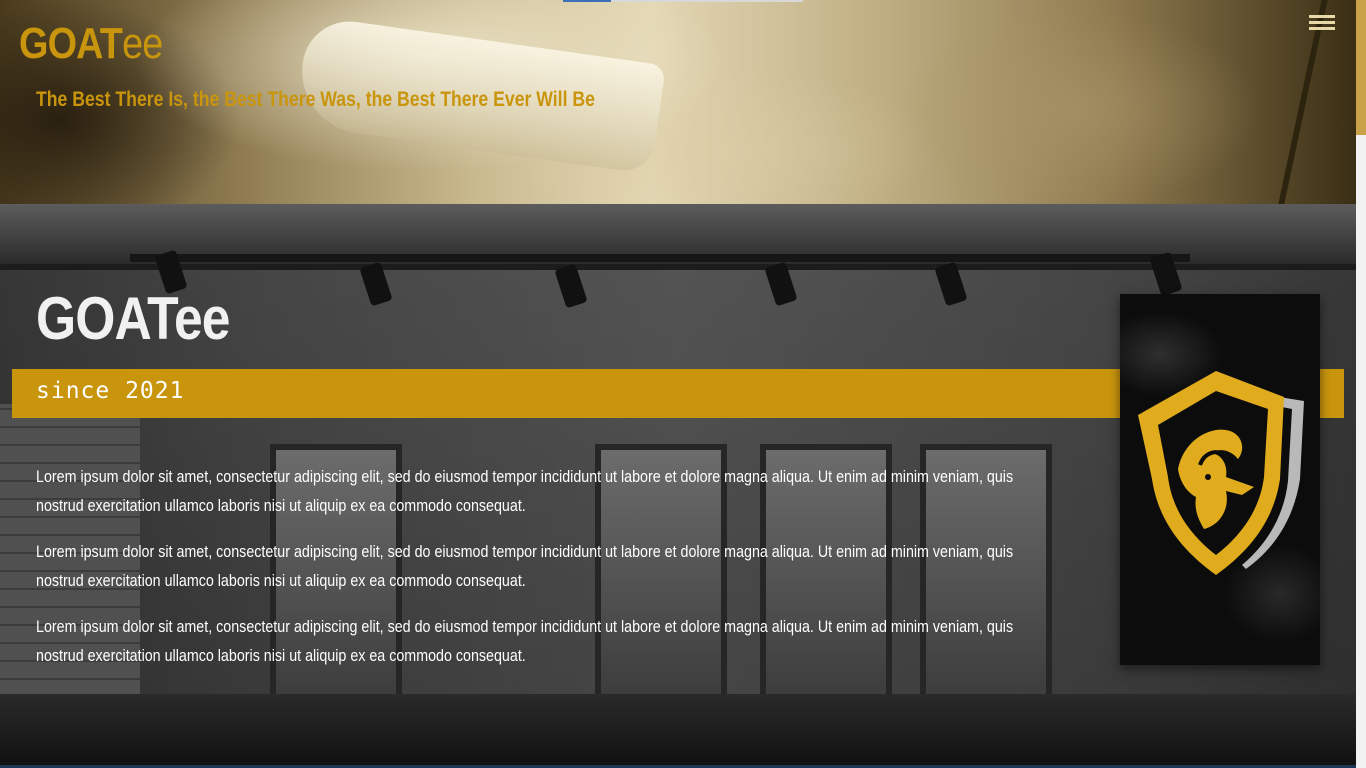 This screenshot has width=1366, height=768. I want to click on goat-shield-logo-icon, so click(1221, 473).